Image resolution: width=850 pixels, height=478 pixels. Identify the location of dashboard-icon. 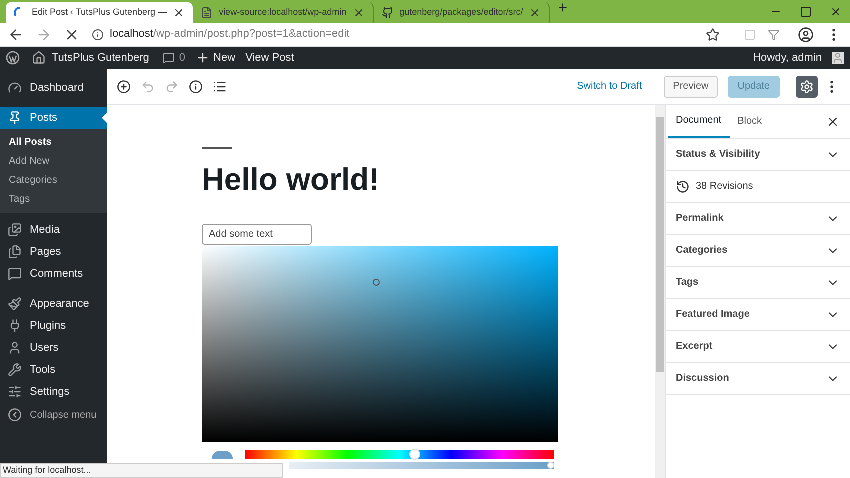
(15, 88).